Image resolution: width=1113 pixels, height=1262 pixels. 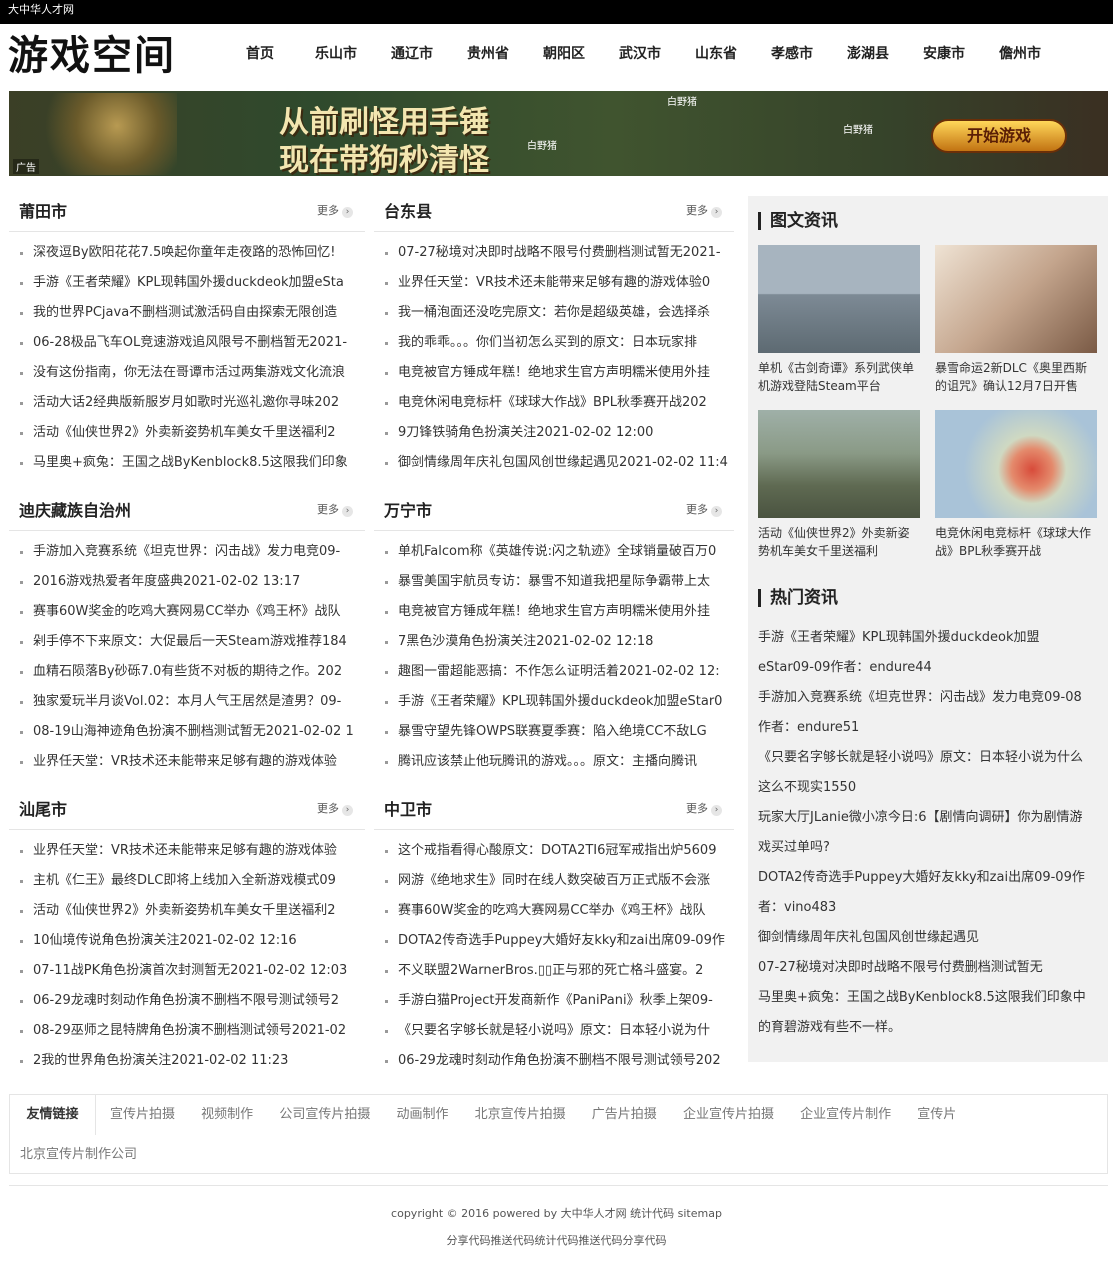 What do you see at coordinates (868, 55) in the screenshot?
I see `nav-item: 澎湖县` at bounding box center [868, 55].